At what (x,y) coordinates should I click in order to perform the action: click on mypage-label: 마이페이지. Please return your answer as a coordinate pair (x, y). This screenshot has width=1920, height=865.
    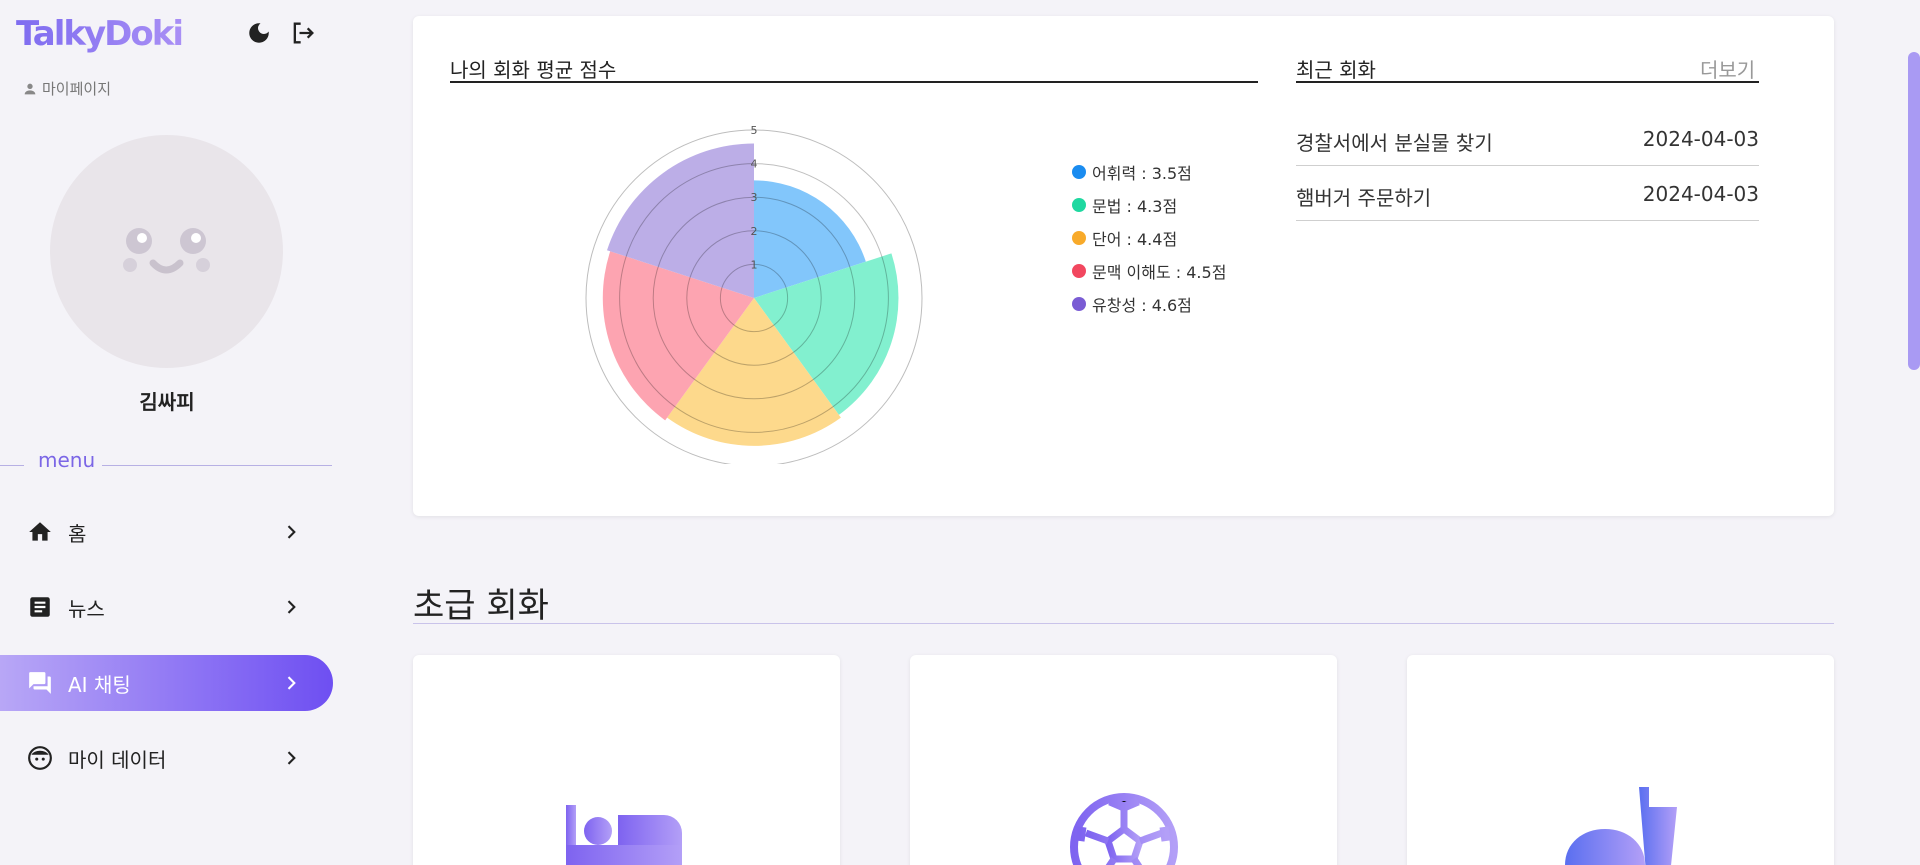
    Looking at the image, I should click on (77, 89).